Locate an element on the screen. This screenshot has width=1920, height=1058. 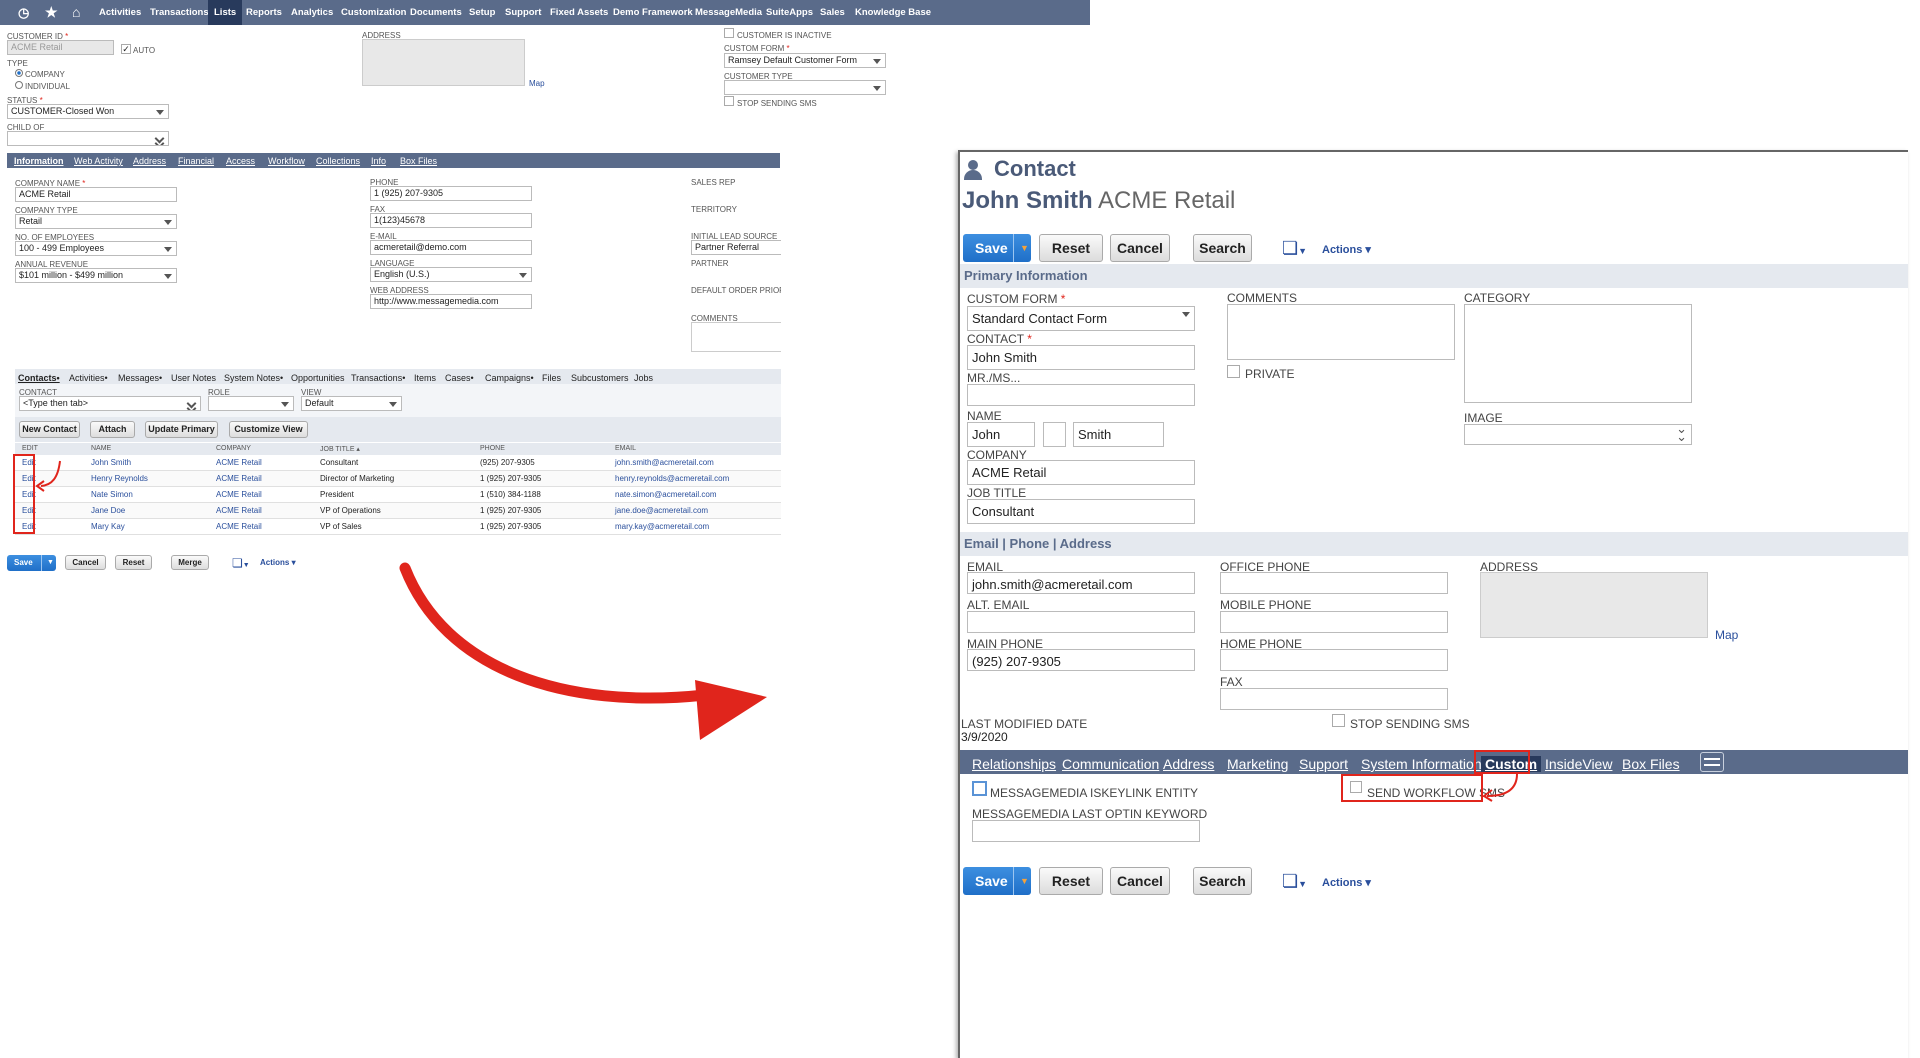
contact-cancel-button-top: Cancel is located at coordinates (1140, 248).